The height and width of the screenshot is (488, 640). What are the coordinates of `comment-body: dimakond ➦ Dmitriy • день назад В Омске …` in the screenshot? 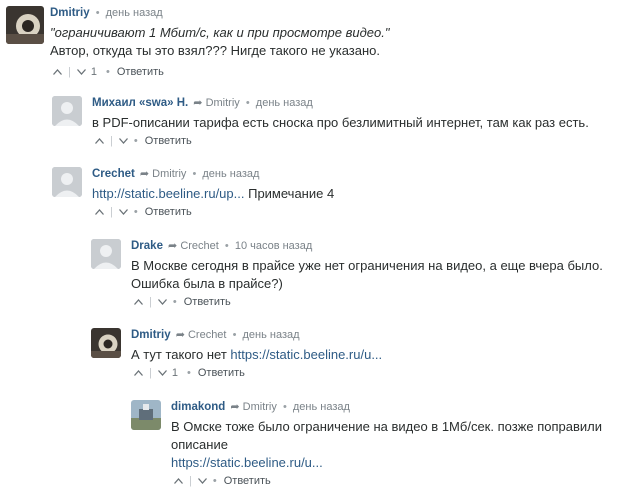 It's located at (403, 444).